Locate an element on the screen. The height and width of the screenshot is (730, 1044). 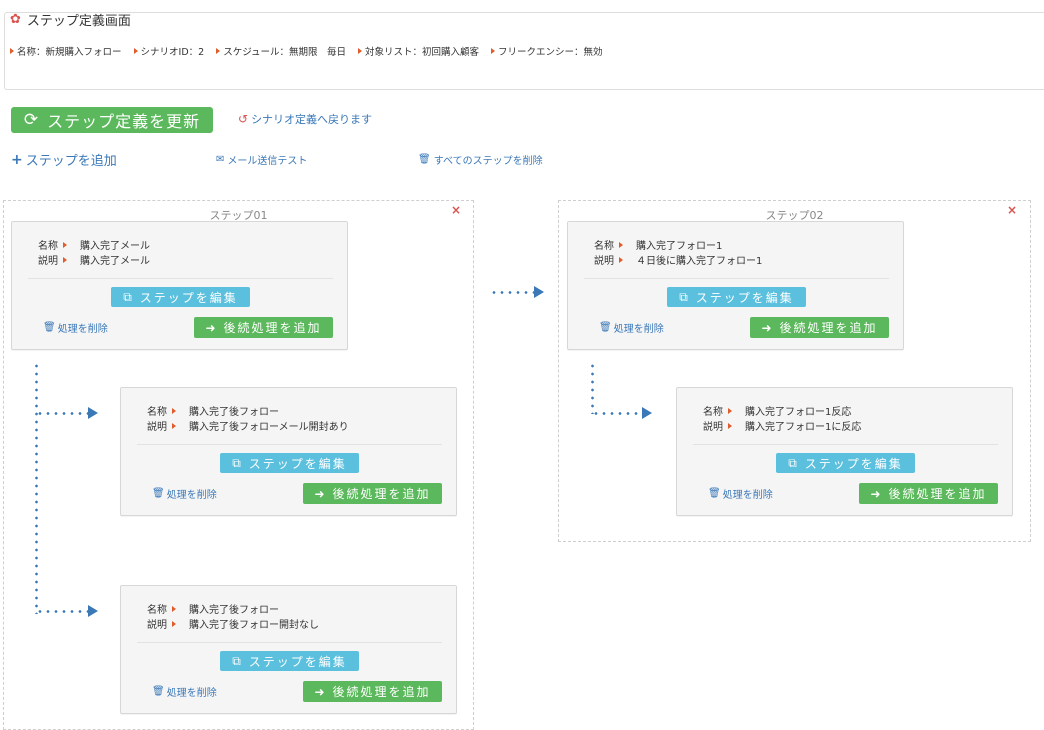
card-name: 購入完了メール is located at coordinates (115, 246).